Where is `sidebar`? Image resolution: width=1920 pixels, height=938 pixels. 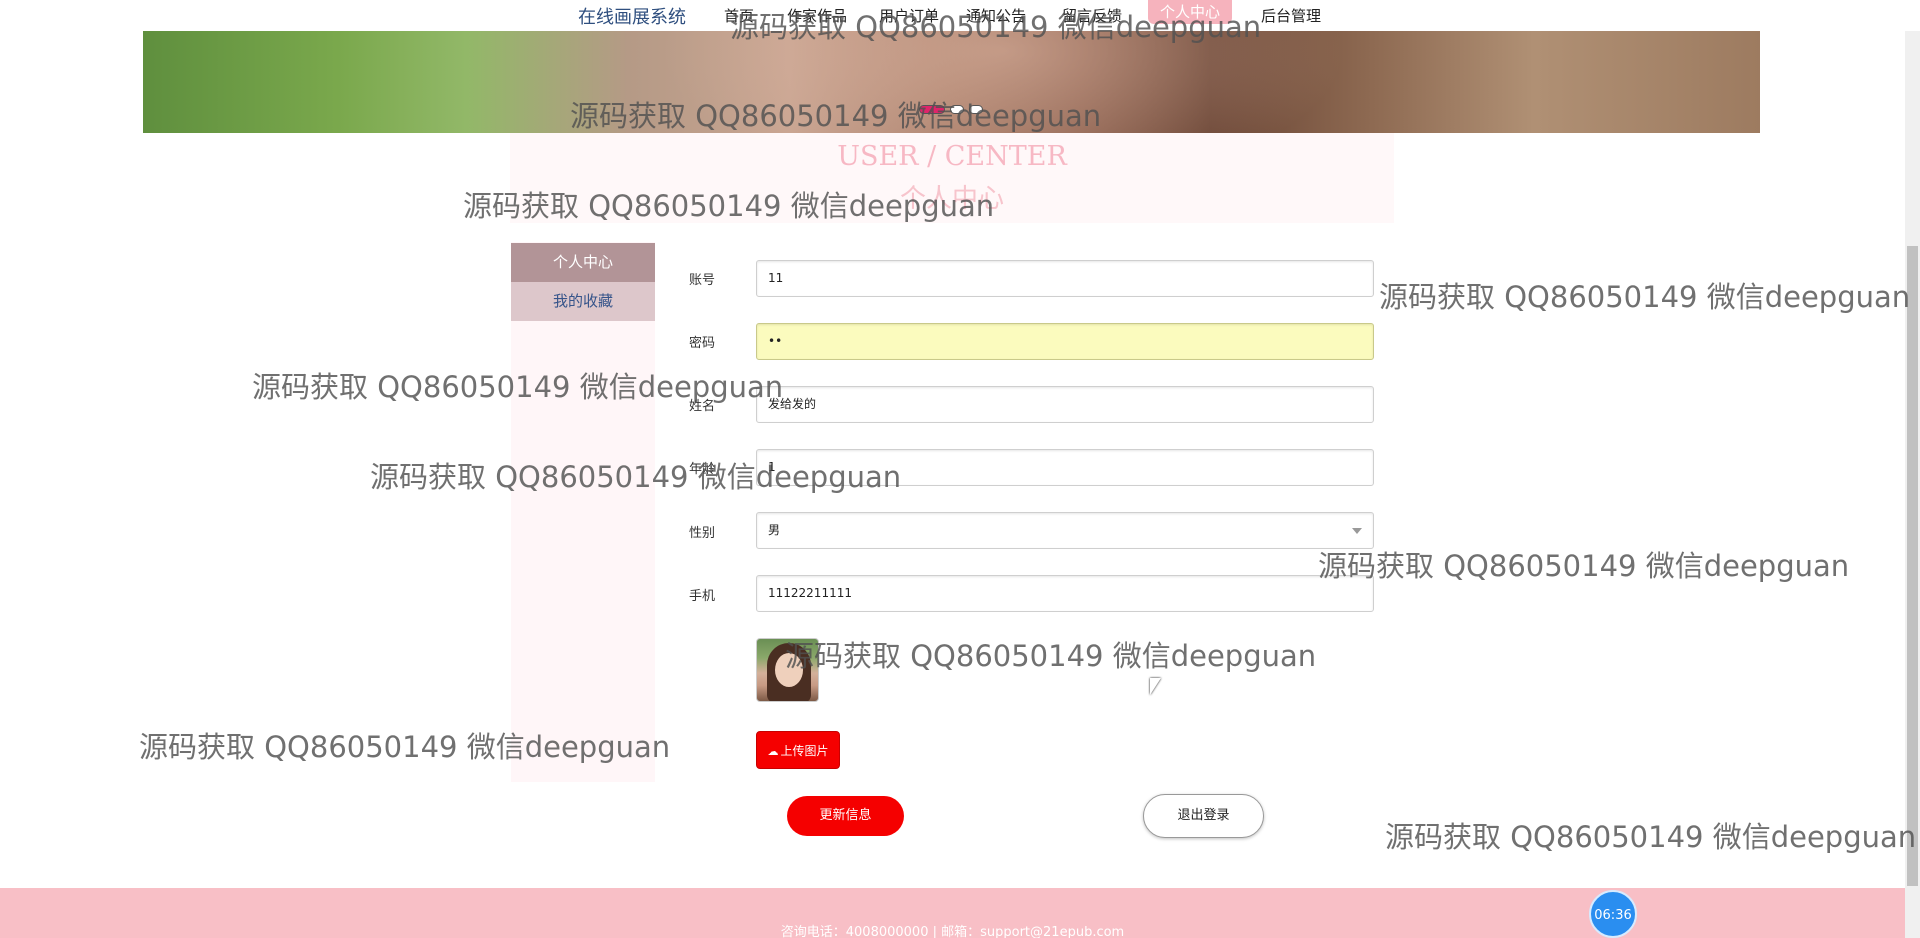
sidebar is located at coordinates (583, 512).